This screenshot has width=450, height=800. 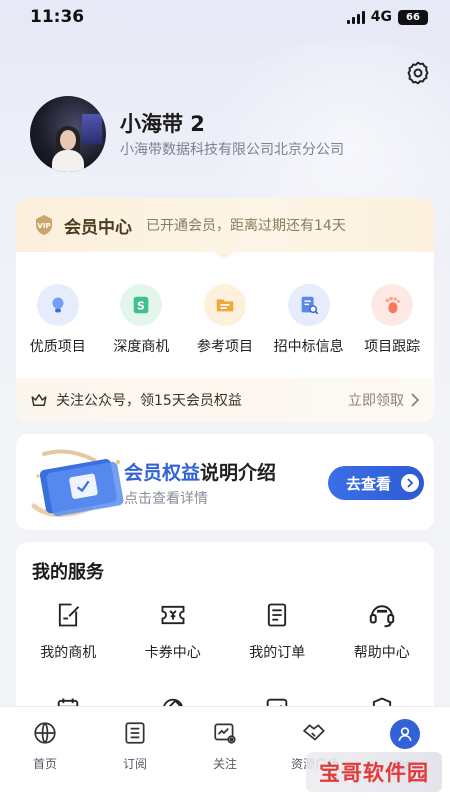 I want to click on signal-icon, so click(x=355, y=17).